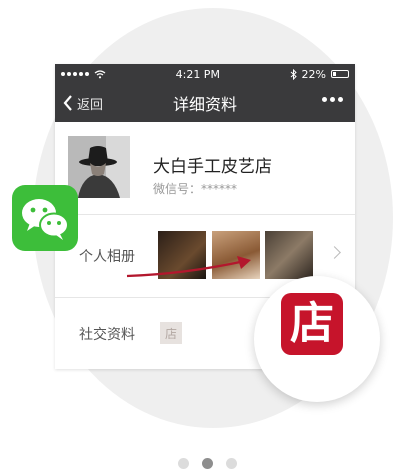  I want to click on status-bar: 4:21 PM 22%, so click(205, 74).